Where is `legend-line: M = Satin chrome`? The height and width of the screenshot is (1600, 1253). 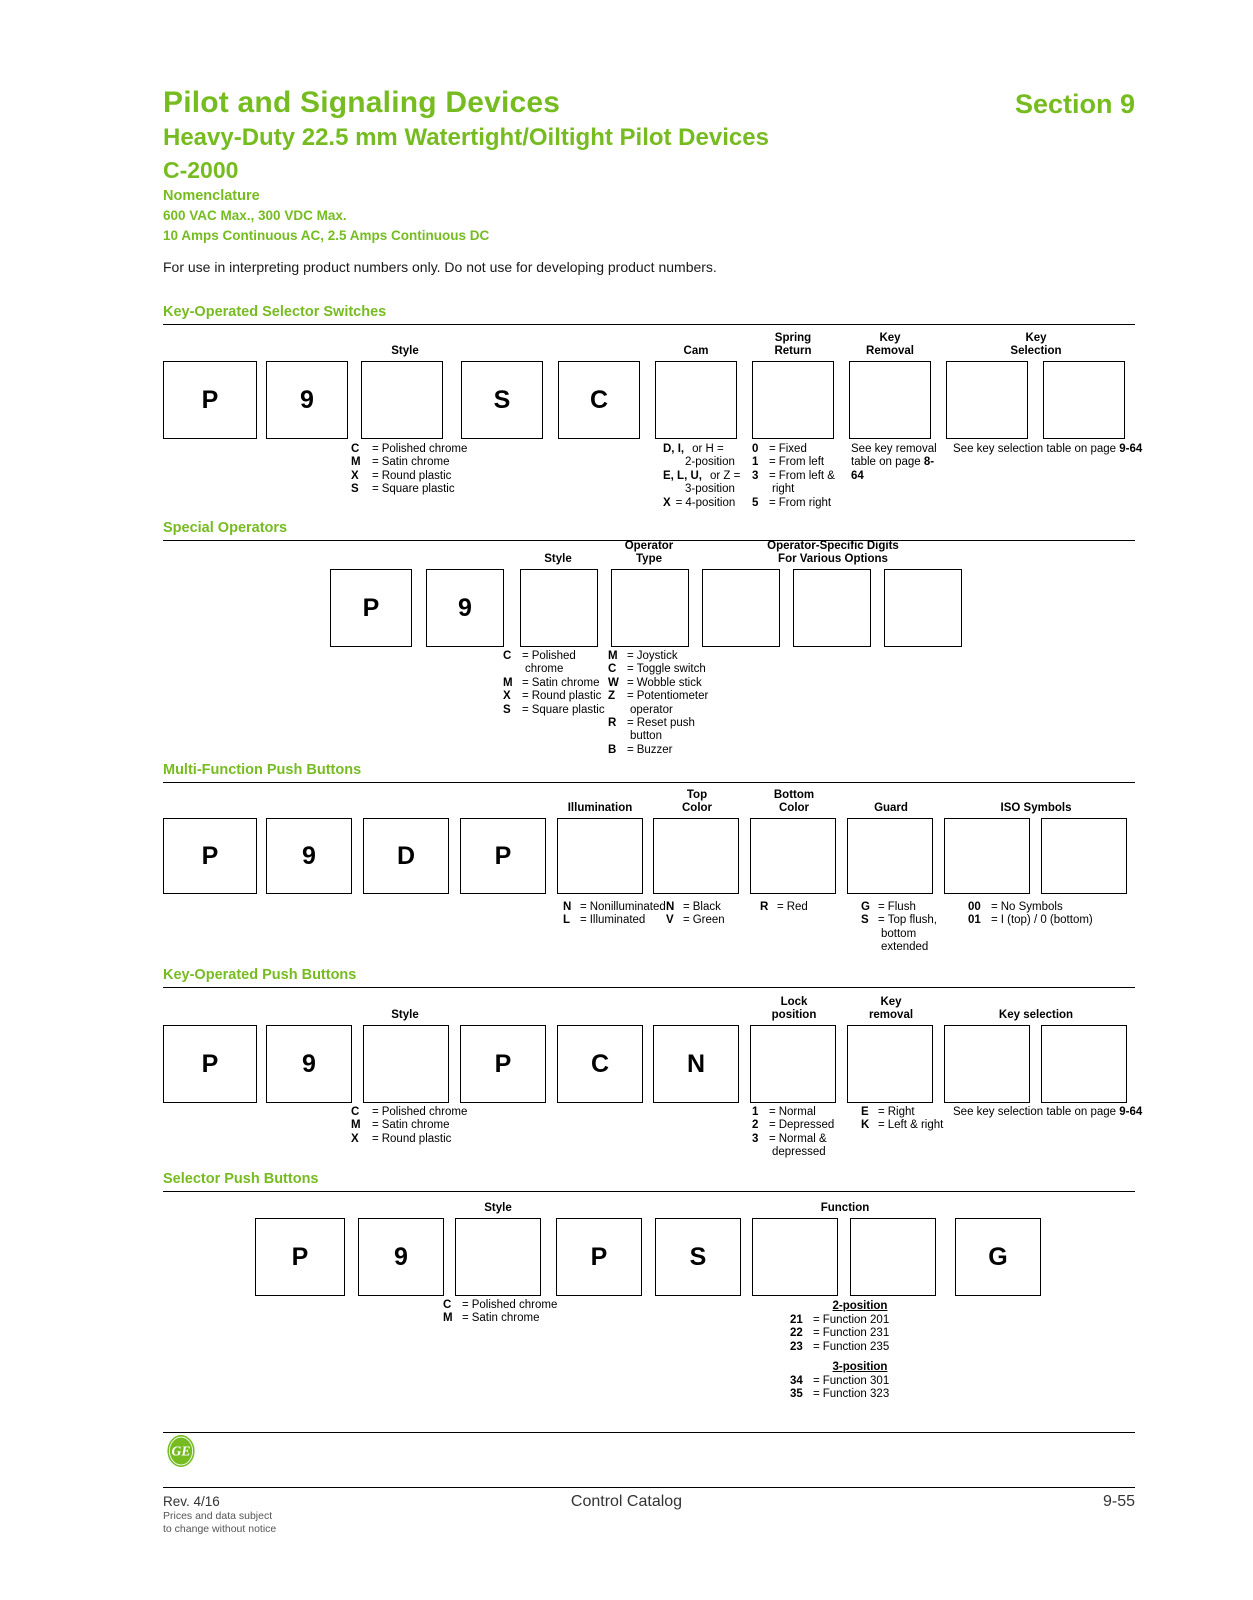 legend-line: M = Satin chrome is located at coordinates (451, 1125).